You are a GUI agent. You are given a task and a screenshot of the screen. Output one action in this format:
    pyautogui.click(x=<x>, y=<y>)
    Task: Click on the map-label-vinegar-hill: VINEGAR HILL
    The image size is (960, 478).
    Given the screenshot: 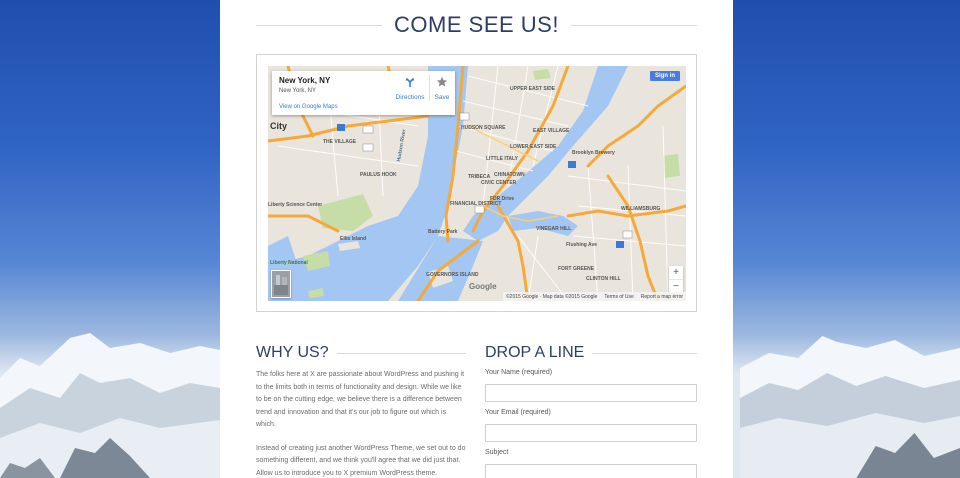 What is the action you would take?
    pyautogui.click(x=554, y=229)
    